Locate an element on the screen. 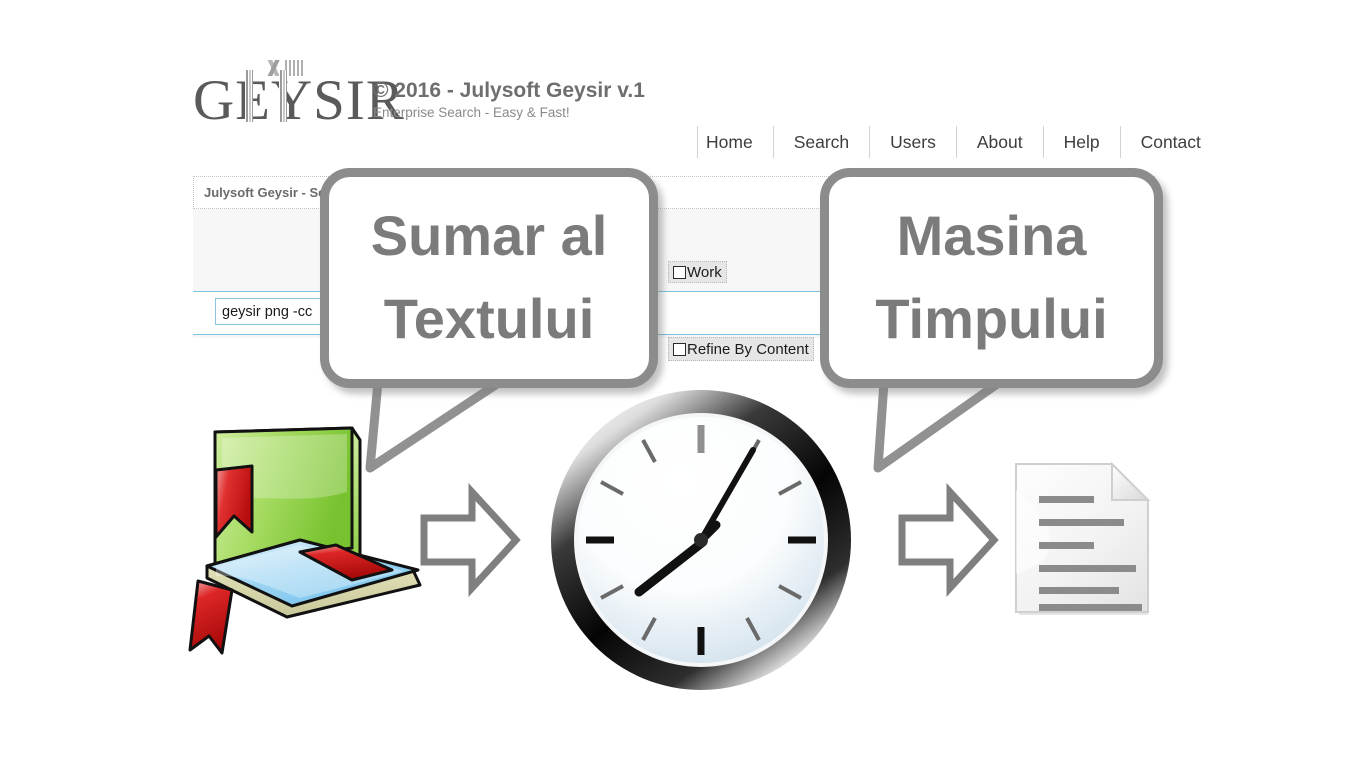 The height and width of the screenshot is (768, 1350). panel-title: Julysoft Geysir - Se is located at coordinates (265, 192).